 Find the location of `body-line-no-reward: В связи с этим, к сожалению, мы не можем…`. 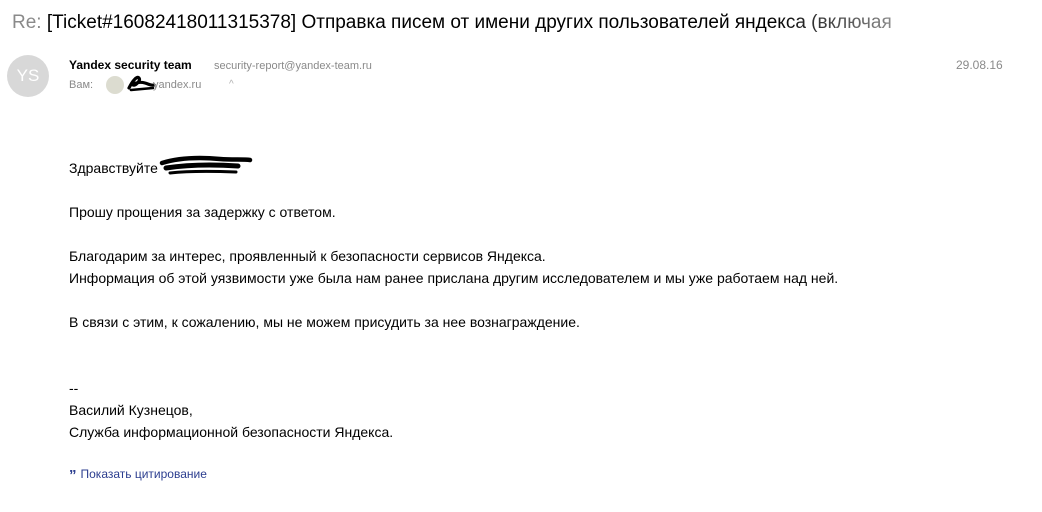

body-line-no-reward: В связи с этим, к сожалению, мы не можем… is located at coordinates (324, 322).